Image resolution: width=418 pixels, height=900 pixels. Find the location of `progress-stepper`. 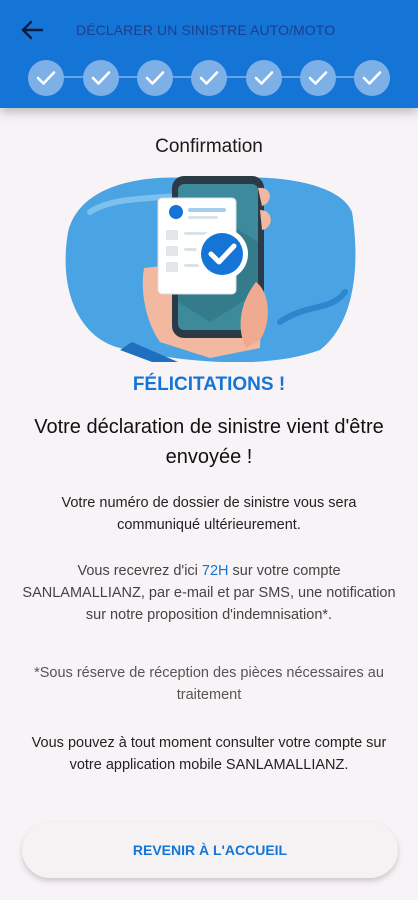

progress-stepper is located at coordinates (209, 78).